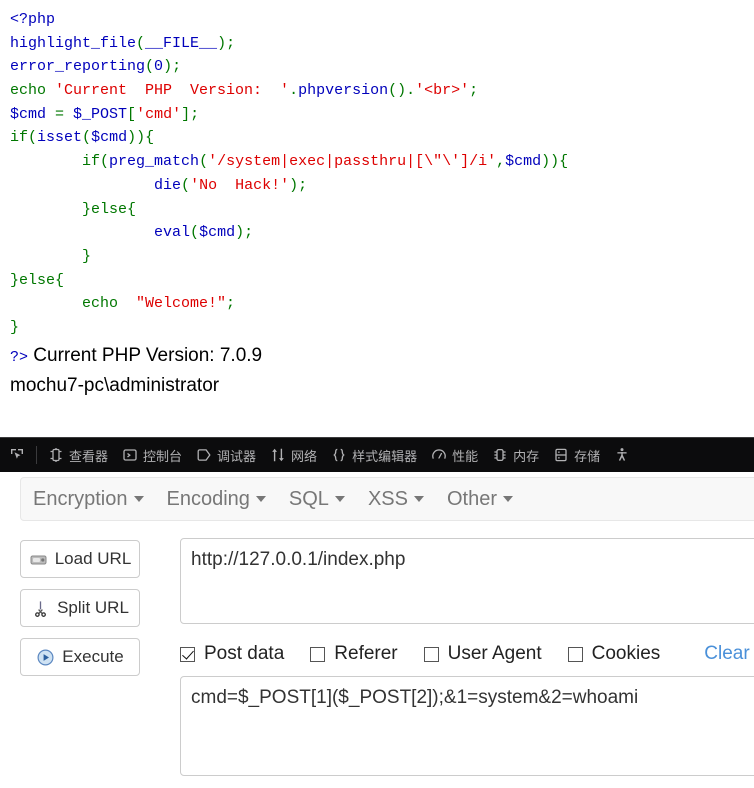  What do you see at coordinates (80, 498) in the screenshot?
I see `menu-encryption-label: Encryption` at bounding box center [80, 498].